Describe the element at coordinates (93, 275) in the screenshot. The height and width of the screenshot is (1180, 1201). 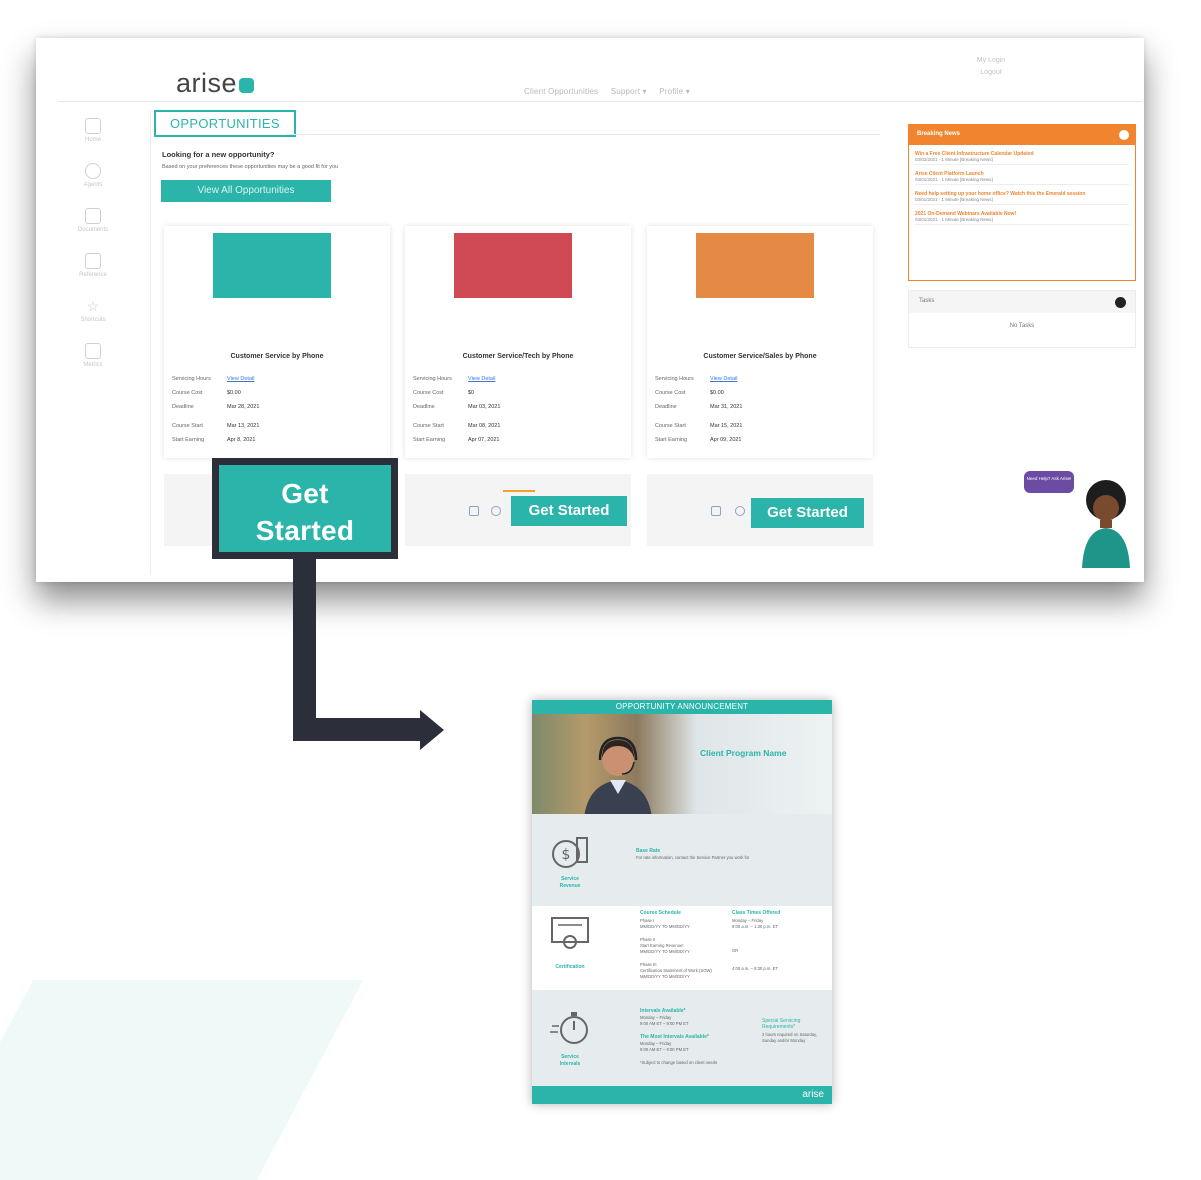
I see `sidebar-item-reference: Reference` at that location.